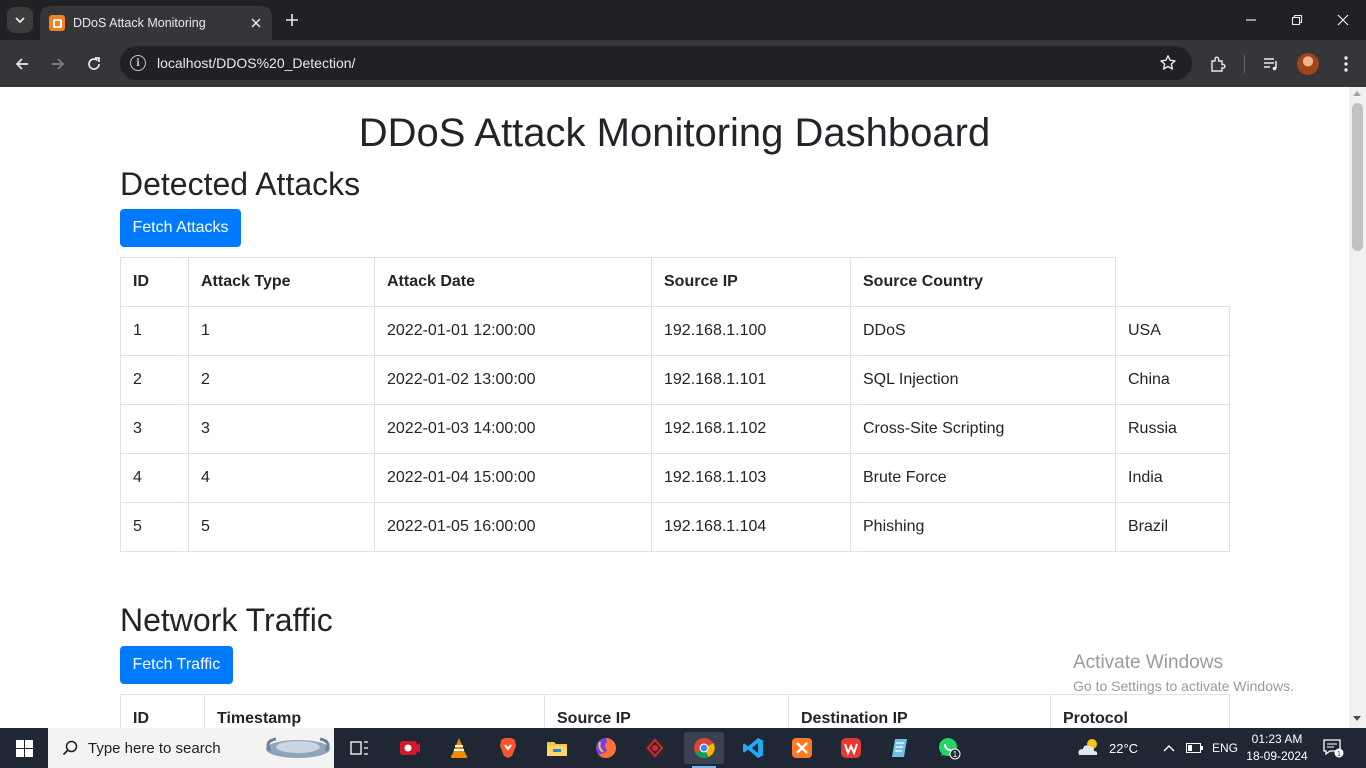  I want to click on column-header-source-country: Source Country, so click(983, 282).